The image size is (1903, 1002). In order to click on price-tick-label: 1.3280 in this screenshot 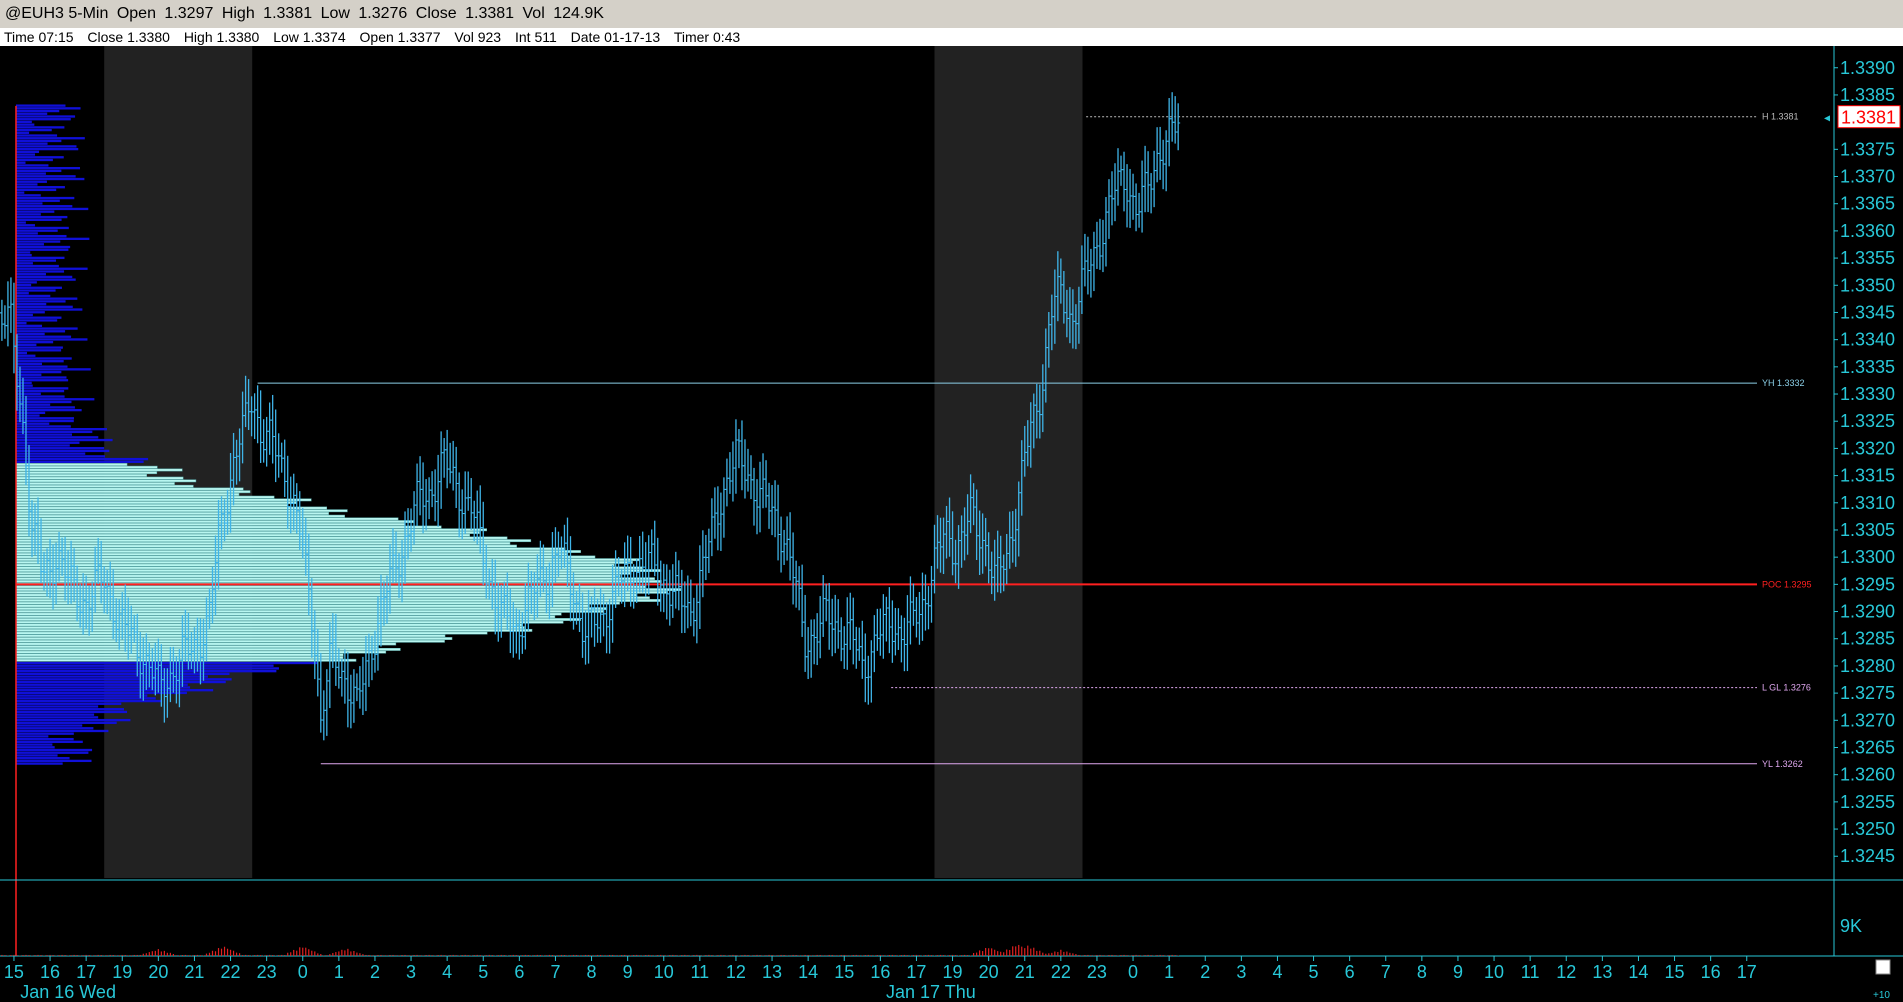, I will do `click(1867, 666)`.